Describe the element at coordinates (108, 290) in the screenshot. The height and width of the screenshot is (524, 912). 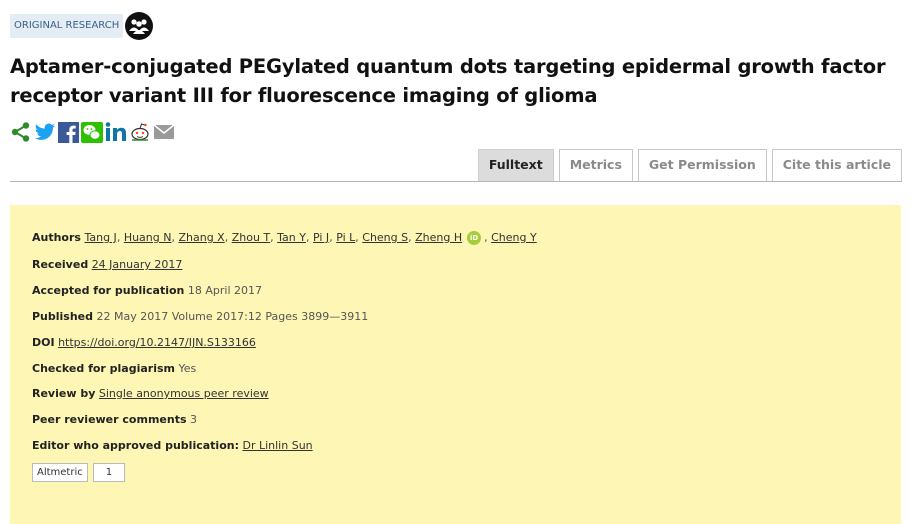
I see `accepted-label: Accepted for publication` at that location.